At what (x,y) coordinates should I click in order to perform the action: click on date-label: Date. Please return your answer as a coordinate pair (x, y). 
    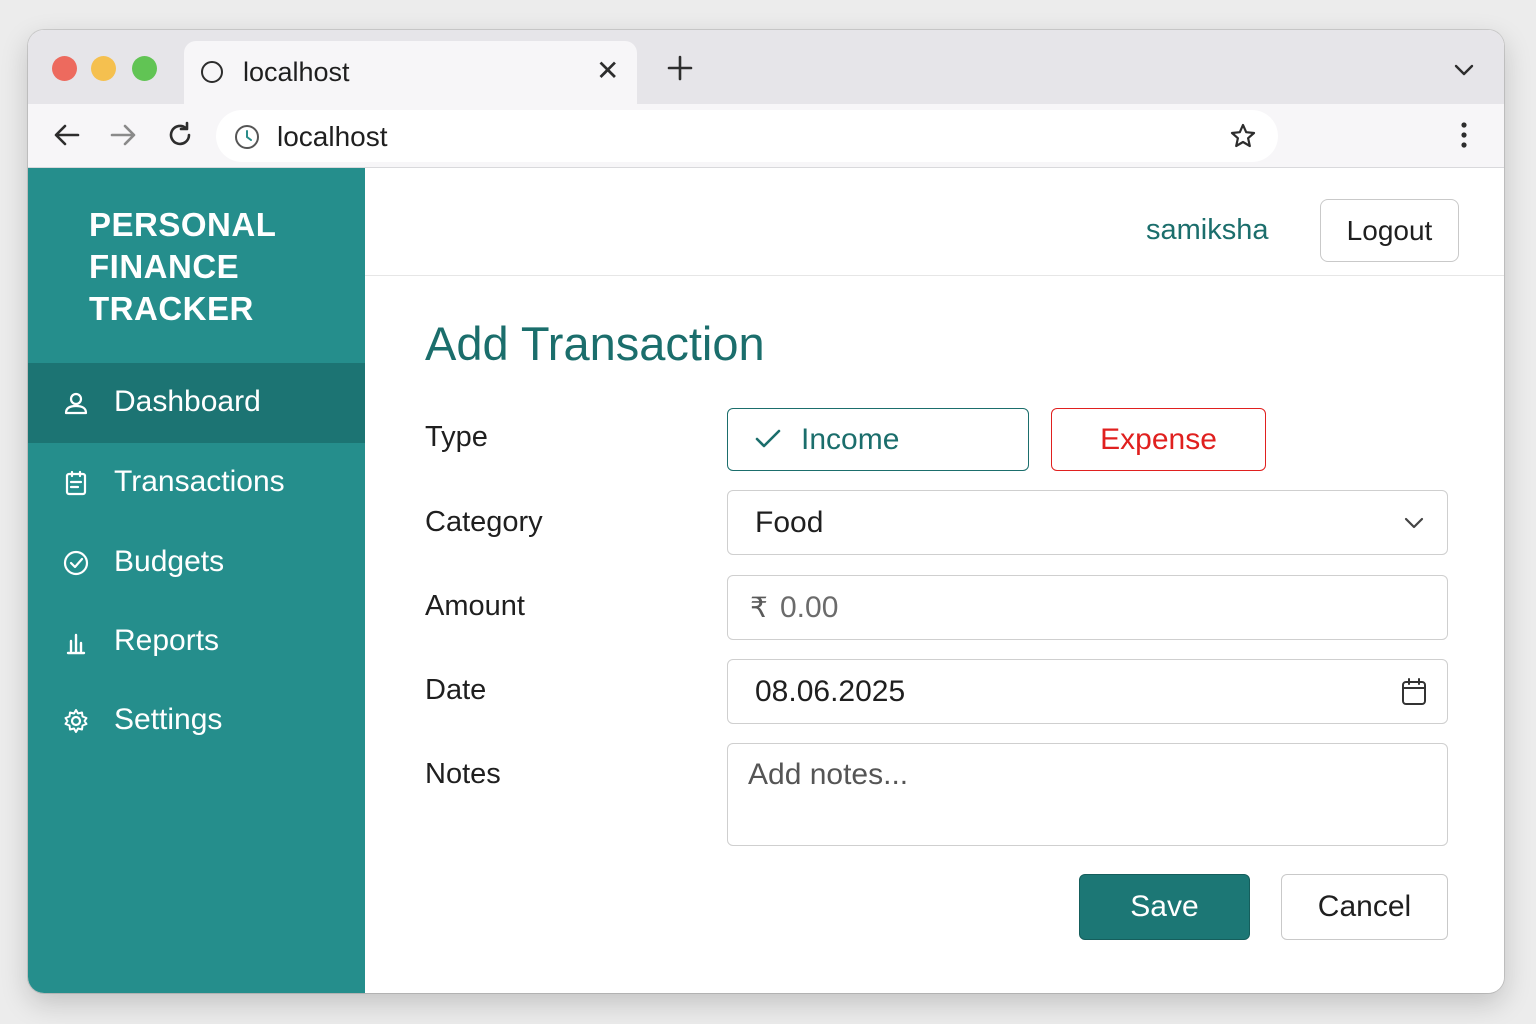
    Looking at the image, I should click on (456, 690).